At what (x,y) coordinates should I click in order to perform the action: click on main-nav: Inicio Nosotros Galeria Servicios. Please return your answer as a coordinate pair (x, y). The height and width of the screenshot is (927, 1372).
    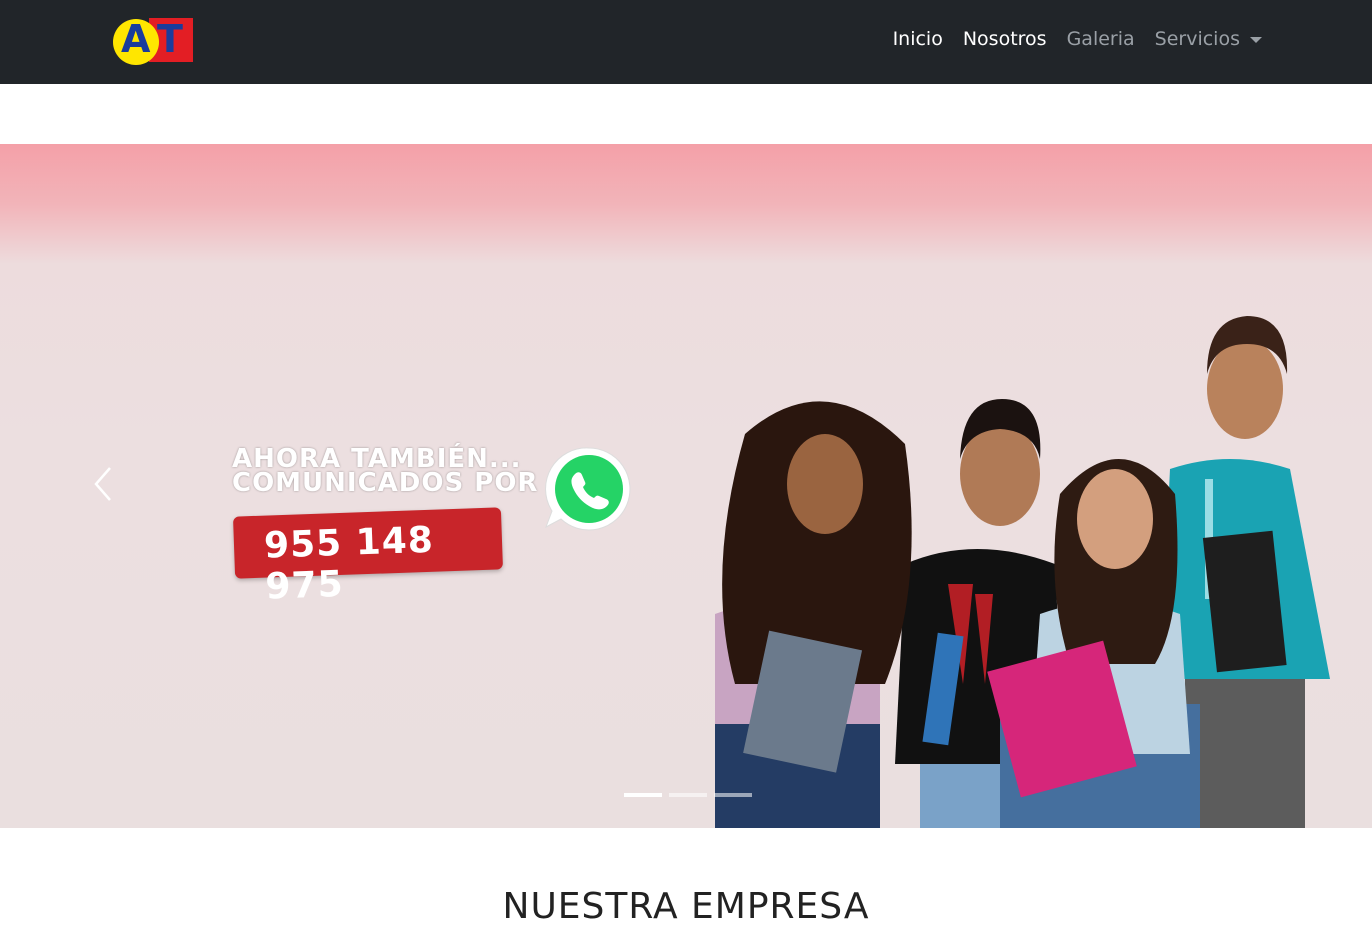
    Looking at the image, I should click on (1067, 39).